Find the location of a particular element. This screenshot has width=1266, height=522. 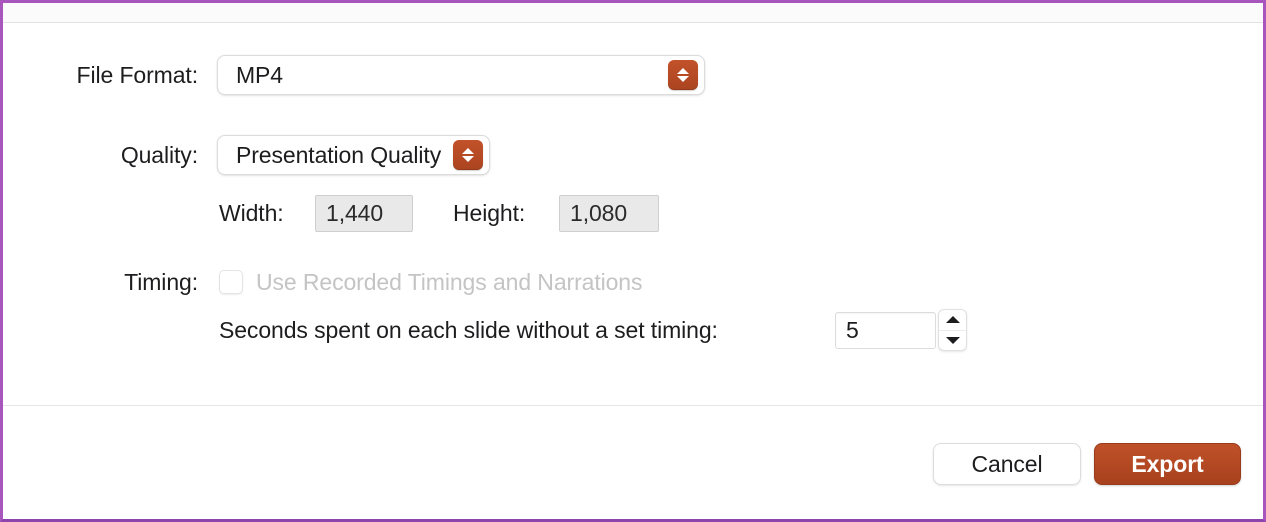

stepper-increment-button is located at coordinates (952, 320).